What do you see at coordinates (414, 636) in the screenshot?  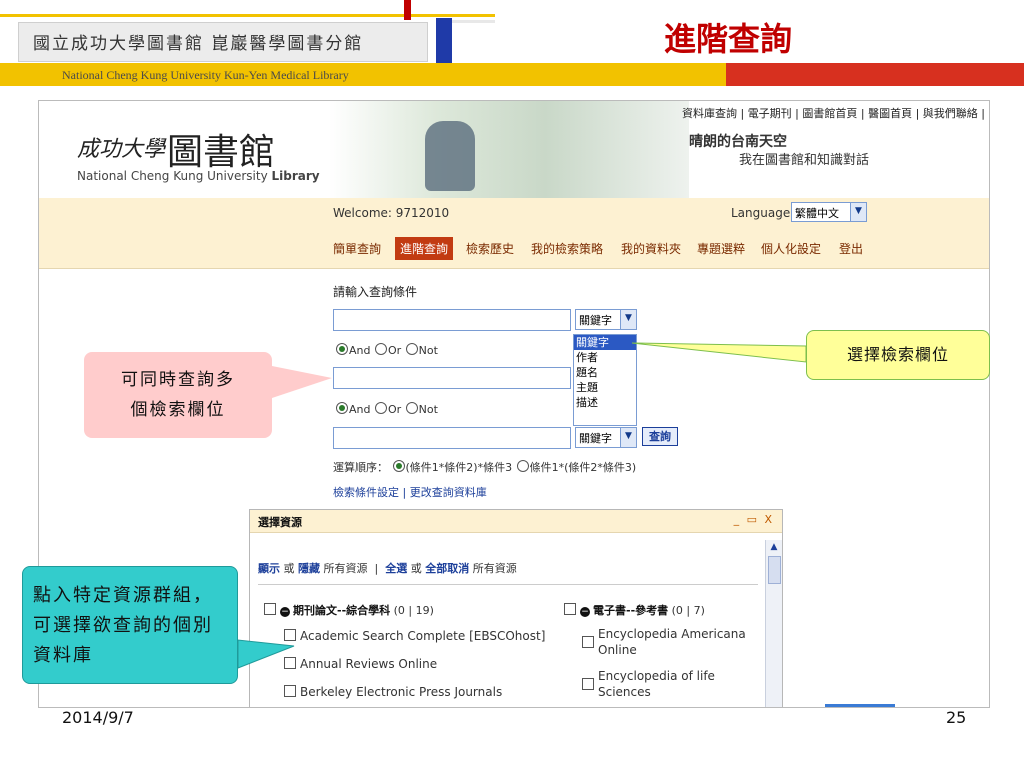 I see `resource-item: Academic Search Complete [EBSCOhost]` at bounding box center [414, 636].